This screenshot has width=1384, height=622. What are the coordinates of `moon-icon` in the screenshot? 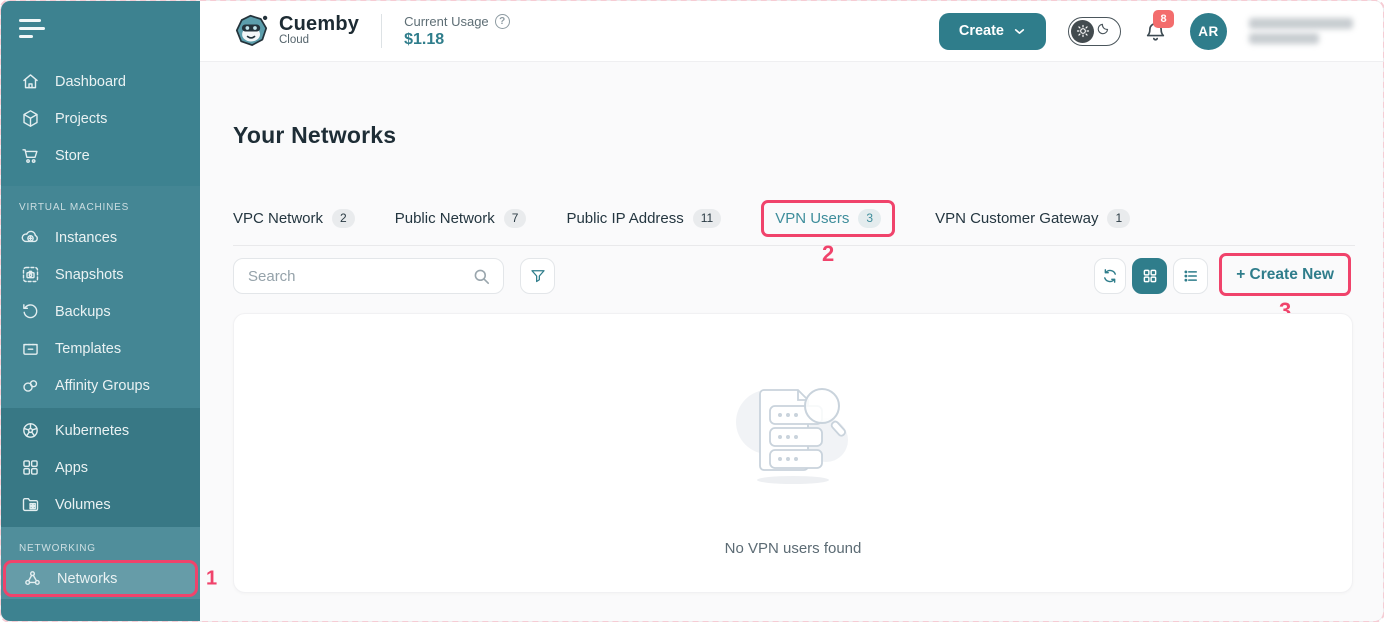 It's located at (1103, 31).